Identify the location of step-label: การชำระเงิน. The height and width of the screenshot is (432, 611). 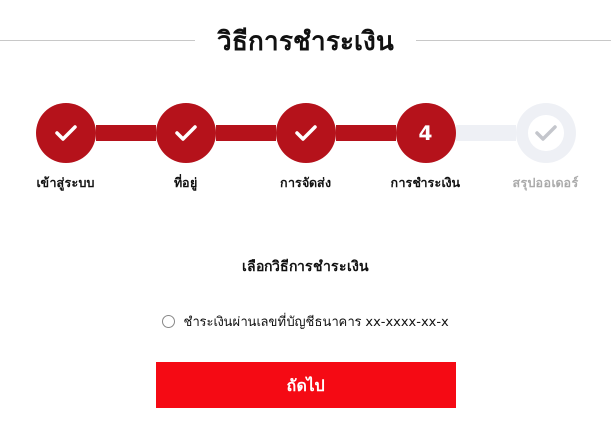
(426, 183).